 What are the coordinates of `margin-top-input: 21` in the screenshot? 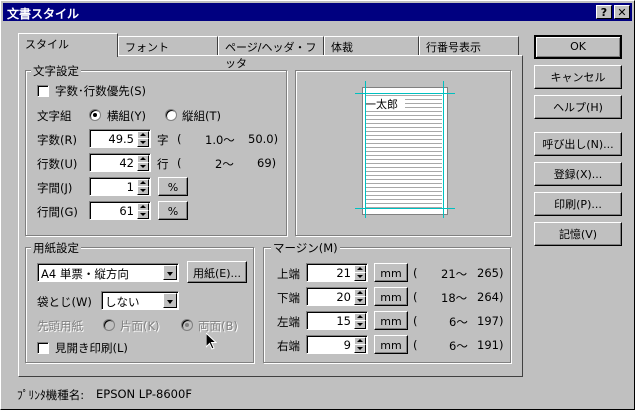 It's located at (337, 272).